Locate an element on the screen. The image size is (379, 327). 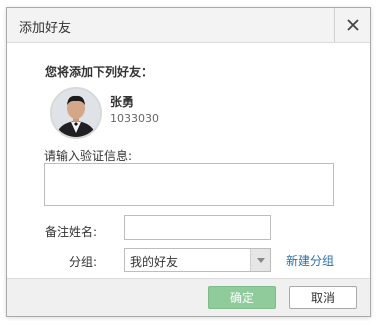
chevron-down-icon is located at coordinates (260, 260).